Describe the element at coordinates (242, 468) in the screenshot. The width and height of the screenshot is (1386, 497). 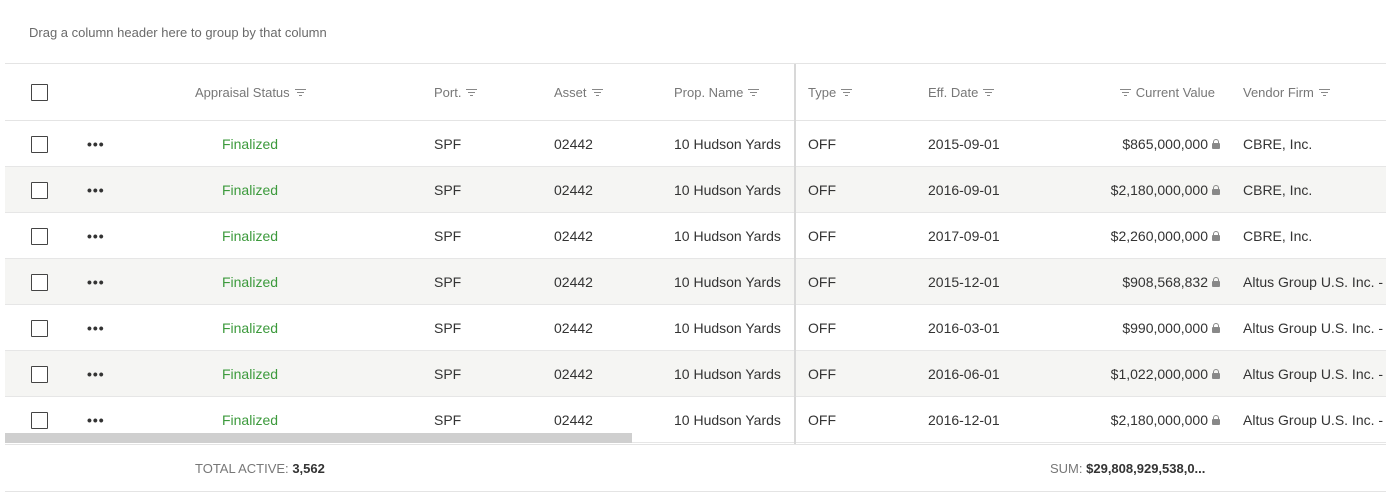
I see `total-active-label: TOTAL ACTIVE:` at that location.